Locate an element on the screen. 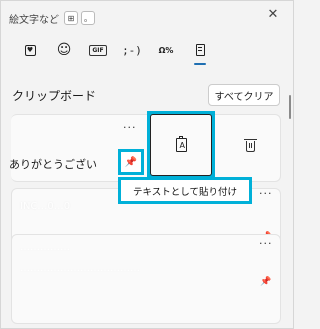 The image size is (320, 329). tab-gif: GIF is located at coordinates (98, 50).